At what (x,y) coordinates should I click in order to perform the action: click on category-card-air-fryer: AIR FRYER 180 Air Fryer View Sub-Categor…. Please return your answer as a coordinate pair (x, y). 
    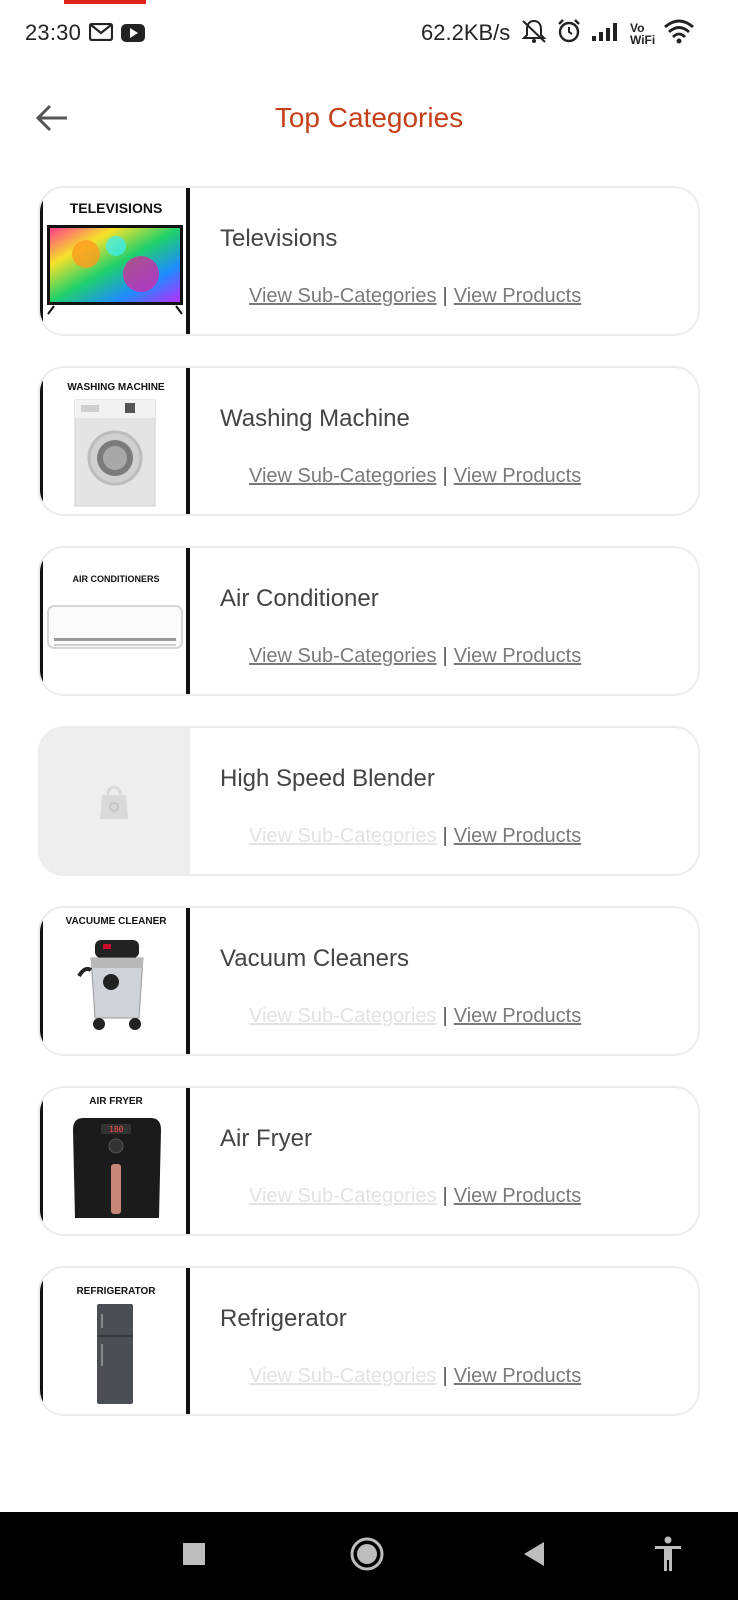
    Looking at the image, I should click on (369, 1161).